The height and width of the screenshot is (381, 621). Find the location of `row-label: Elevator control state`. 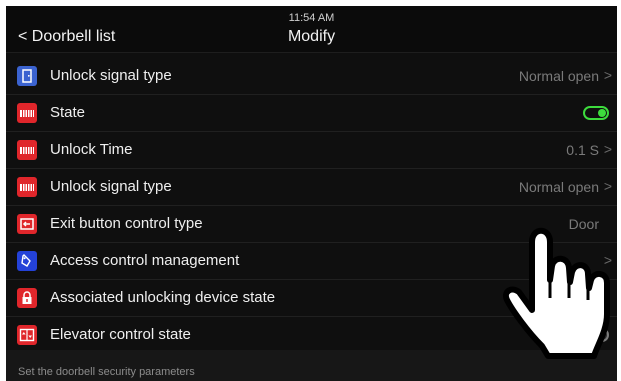

row-label: Elevator control state is located at coordinates (120, 334).